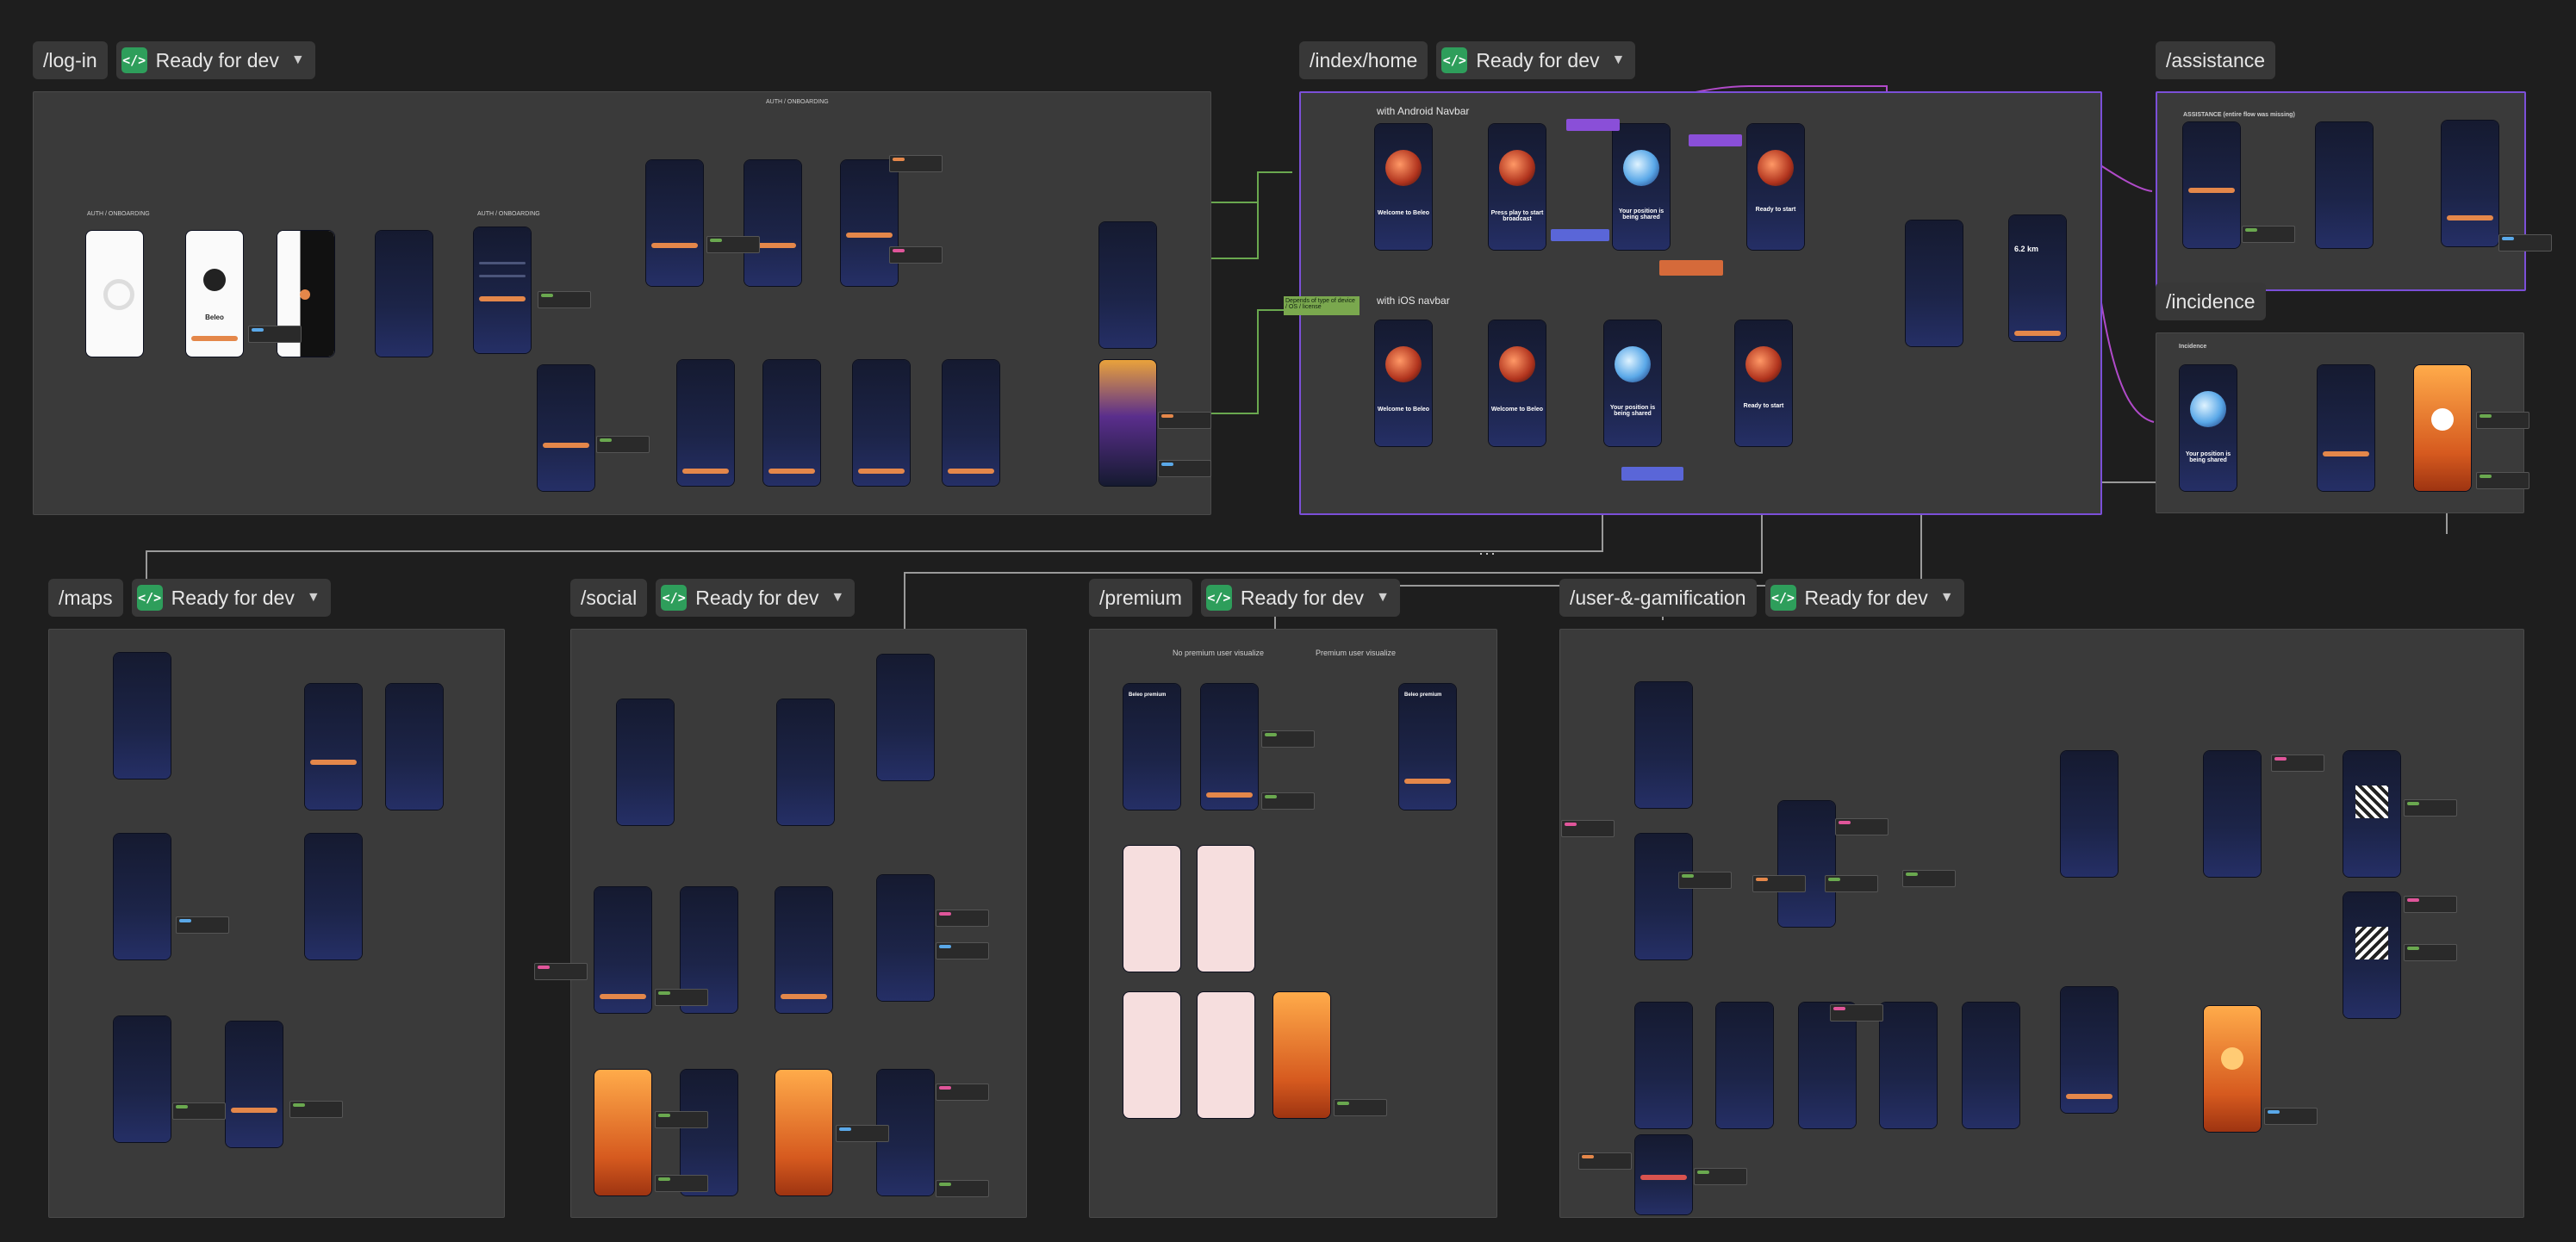  What do you see at coordinates (2216, 60) in the screenshot?
I see `section-path-assistance: /assistance` at bounding box center [2216, 60].